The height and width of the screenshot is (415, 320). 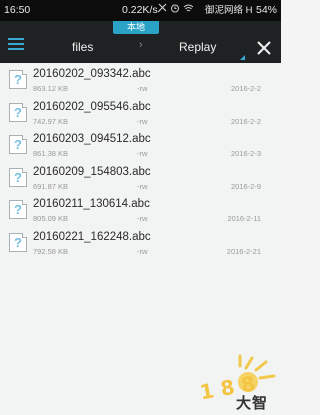 What do you see at coordinates (252, 403) in the screenshot?
I see `watermark-text: 大智网汇` at bounding box center [252, 403].